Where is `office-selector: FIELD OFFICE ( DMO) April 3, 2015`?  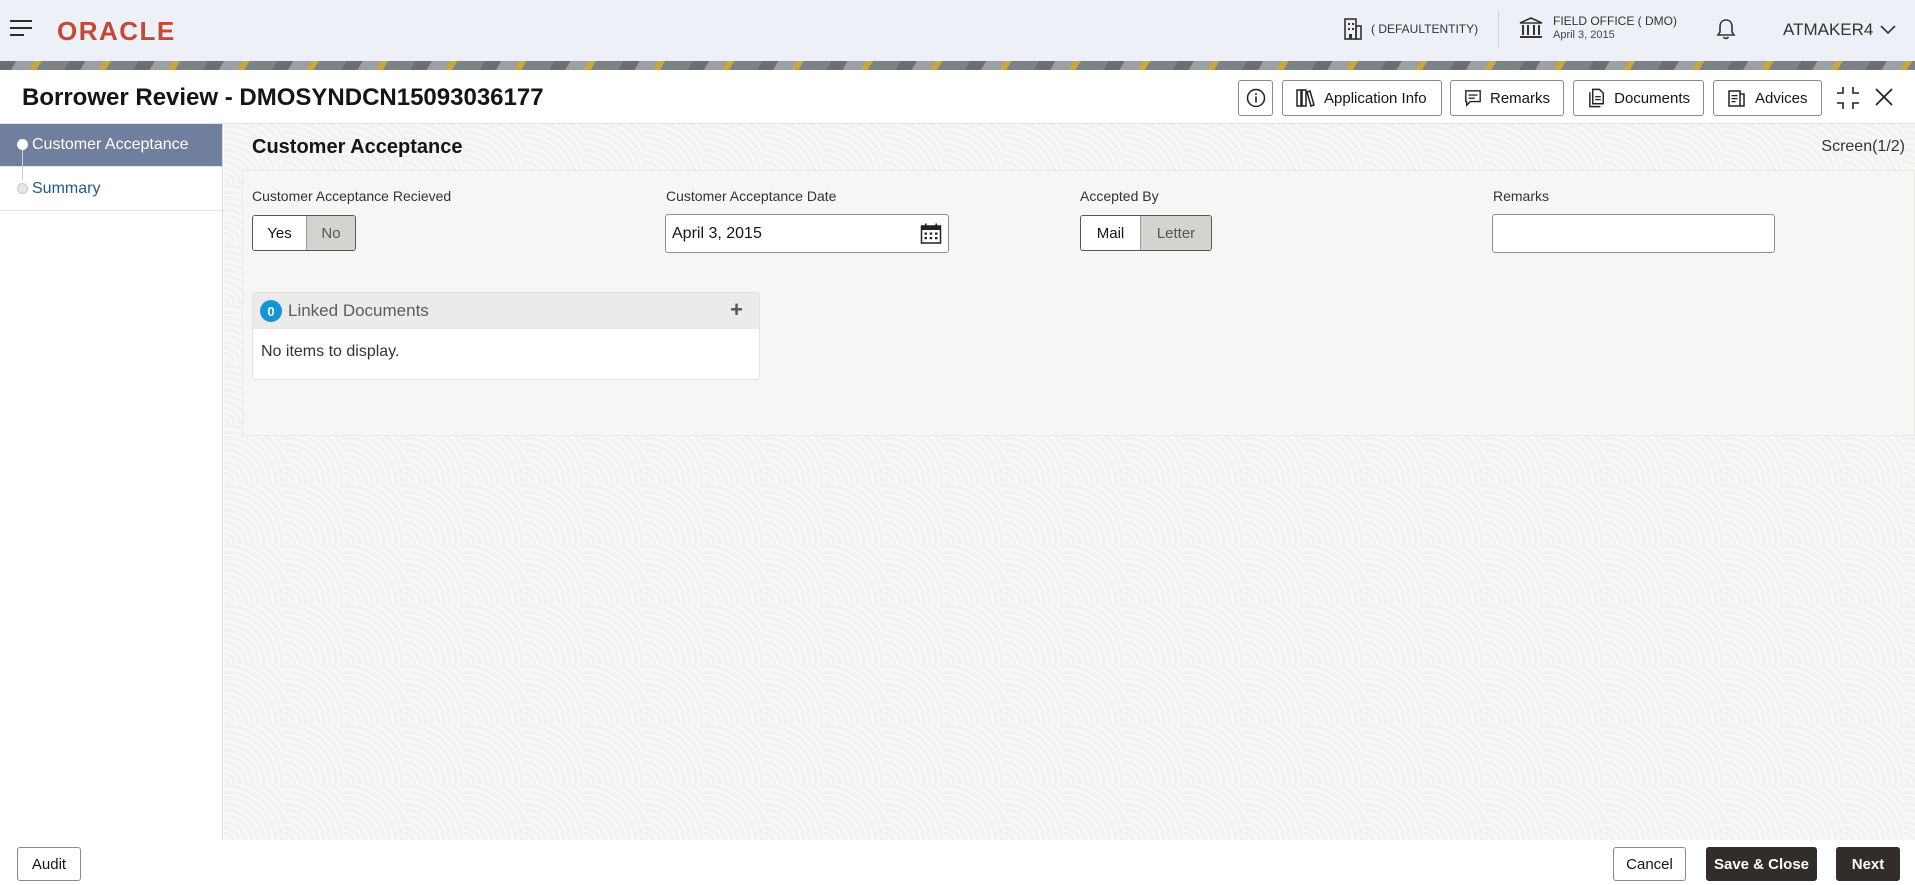 office-selector: FIELD OFFICE ( DMO) April 3, 2015 is located at coordinates (1598, 28).